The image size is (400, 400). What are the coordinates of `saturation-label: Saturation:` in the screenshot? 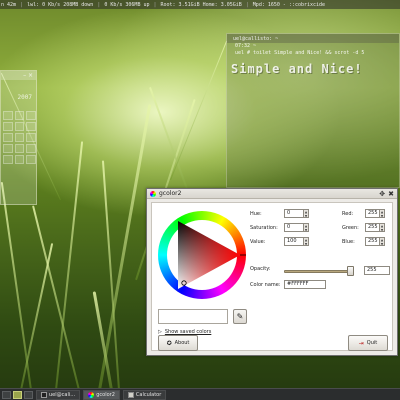 It's located at (264, 227).